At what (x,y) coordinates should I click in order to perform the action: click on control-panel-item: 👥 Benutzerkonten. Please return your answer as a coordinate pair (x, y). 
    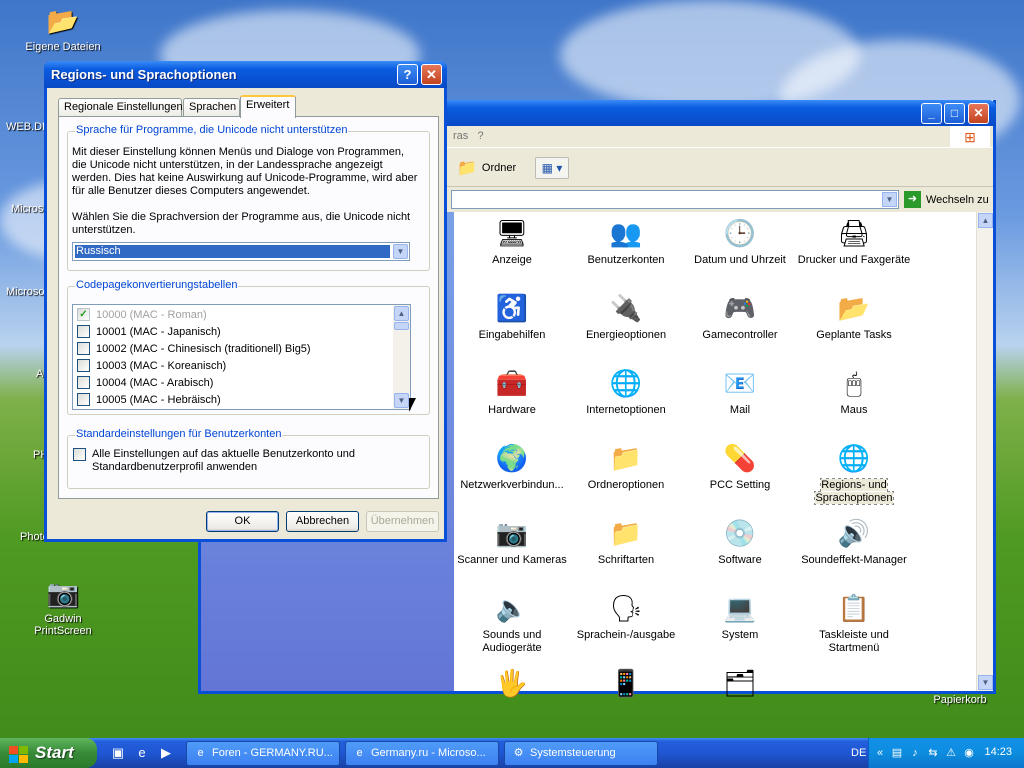
    Looking at the image, I should click on (626, 241).